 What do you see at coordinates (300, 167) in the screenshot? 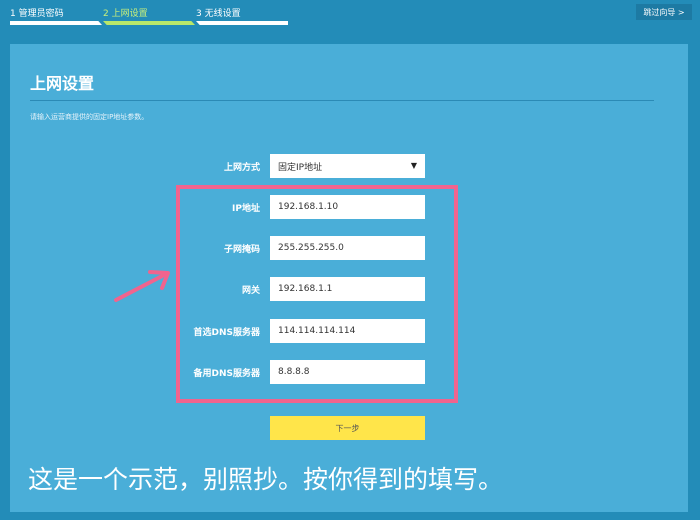
I see `mode-value: 固定IP地址` at bounding box center [300, 167].